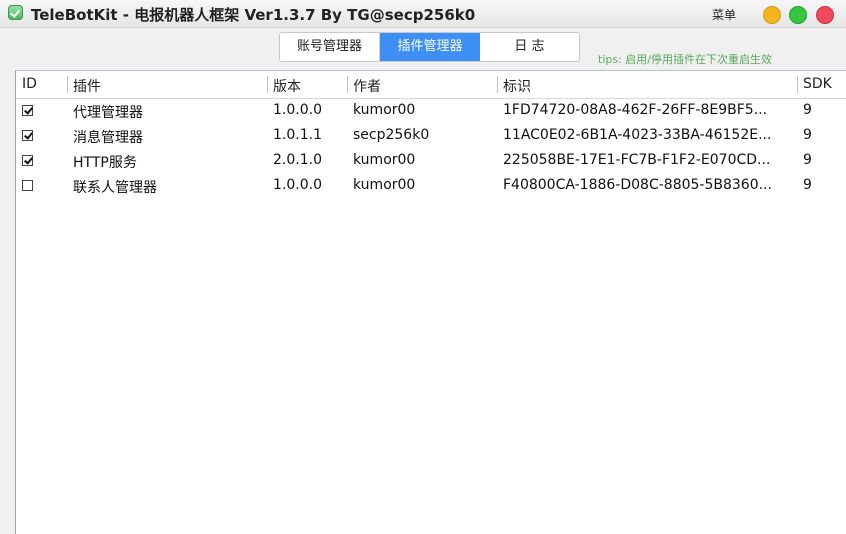 Image resolution: width=846 pixels, height=534 pixels. What do you see at coordinates (287, 86) in the screenshot?
I see `column-header-version: 版本` at bounding box center [287, 86].